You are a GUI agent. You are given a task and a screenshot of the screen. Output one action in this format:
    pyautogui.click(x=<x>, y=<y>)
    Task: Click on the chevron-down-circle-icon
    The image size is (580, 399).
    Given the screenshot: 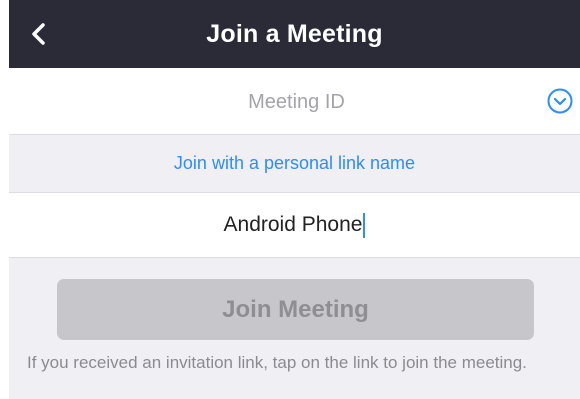 What is the action you would take?
    pyautogui.click(x=560, y=101)
    